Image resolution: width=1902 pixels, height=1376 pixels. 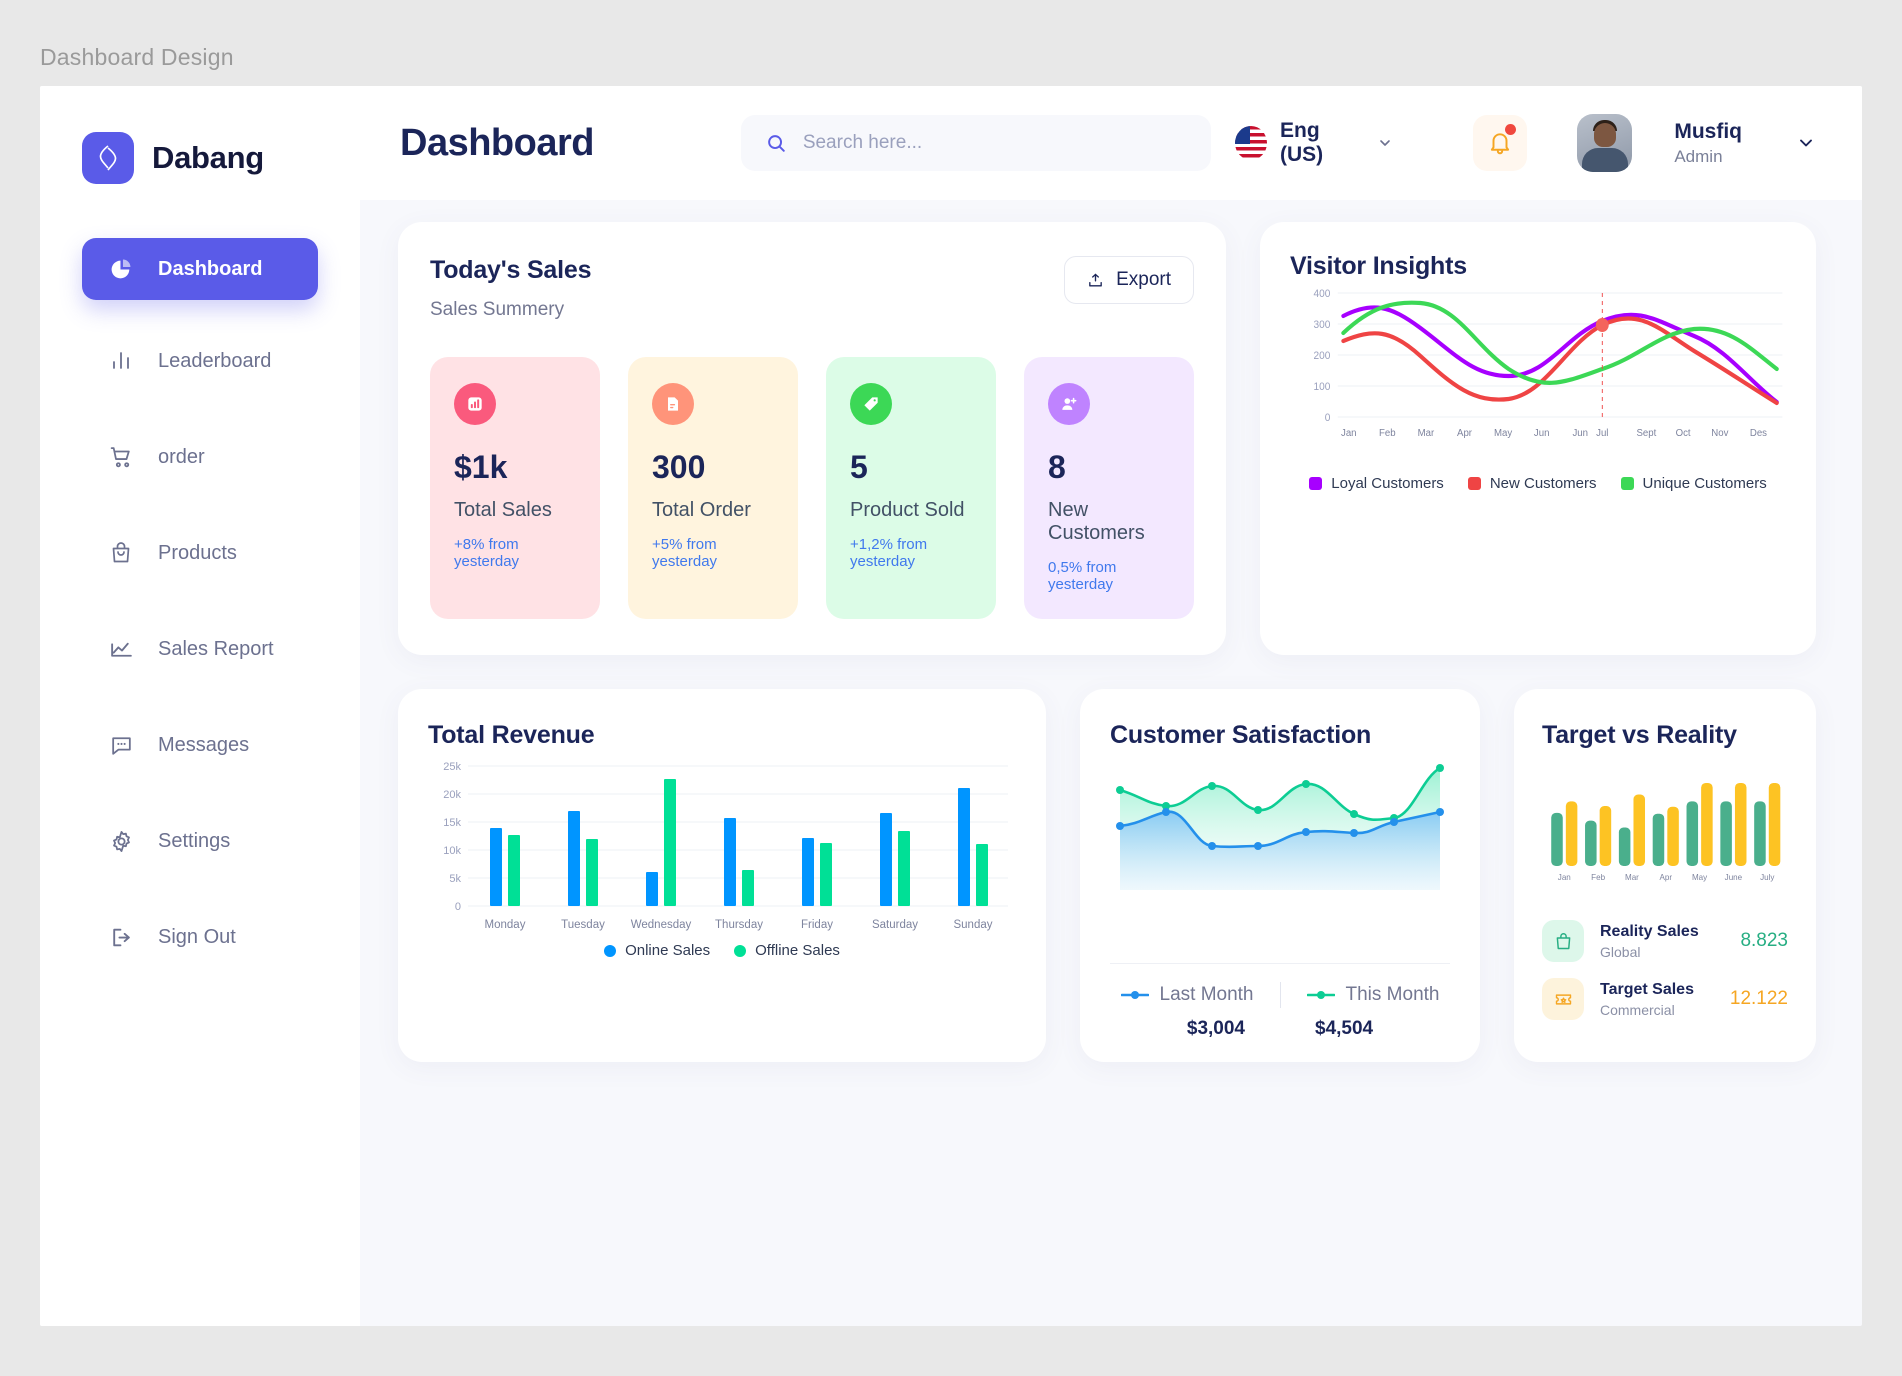 I want to click on row-subtitle: Global, so click(x=1620, y=951).